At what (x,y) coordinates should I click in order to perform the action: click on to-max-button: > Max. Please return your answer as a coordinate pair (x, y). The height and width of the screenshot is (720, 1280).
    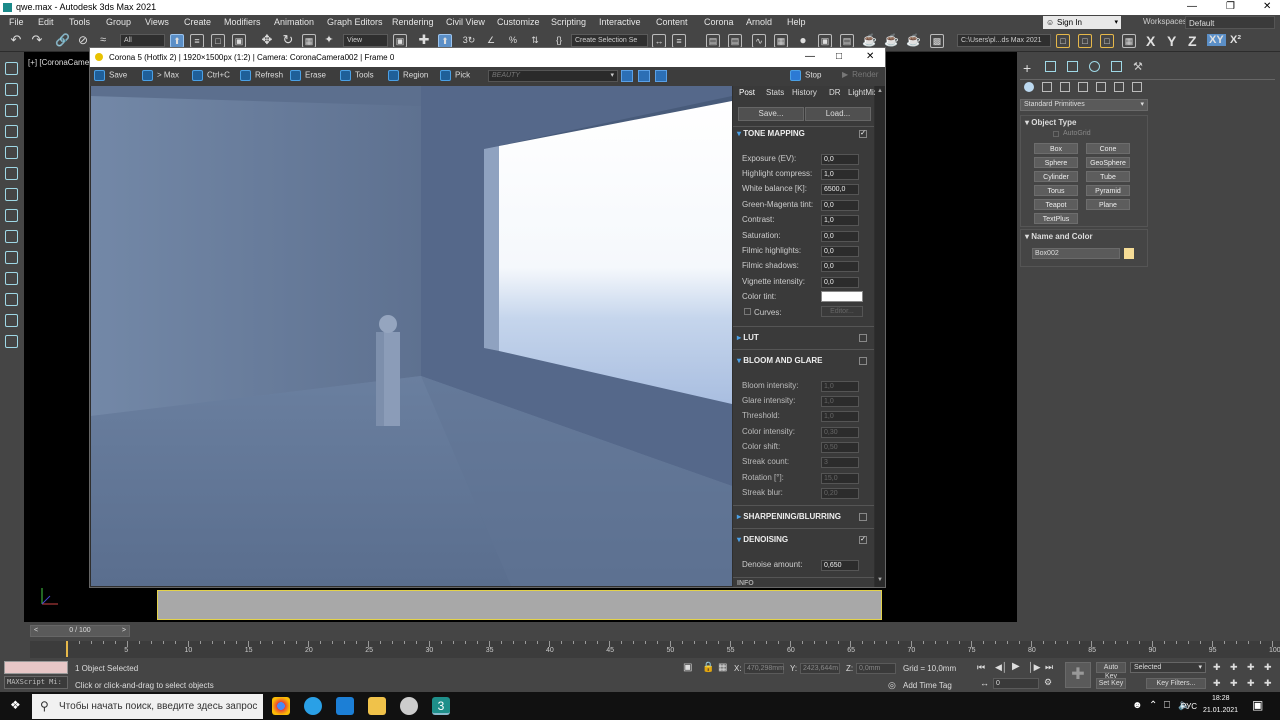
    Looking at the image, I should click on (160, 75).